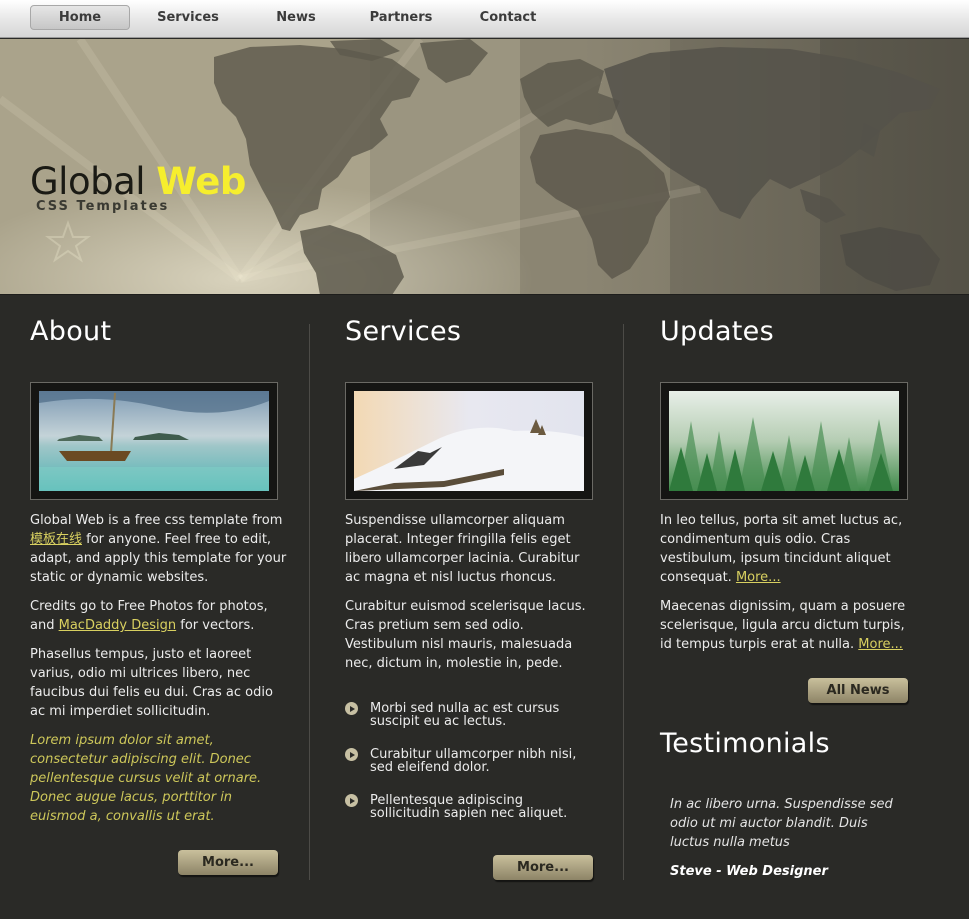 The image size is (969, 919). What do you see at coordinates (71, 331) in the screenshot?
I see `about-heading: About` at bounding box center [71, 331].